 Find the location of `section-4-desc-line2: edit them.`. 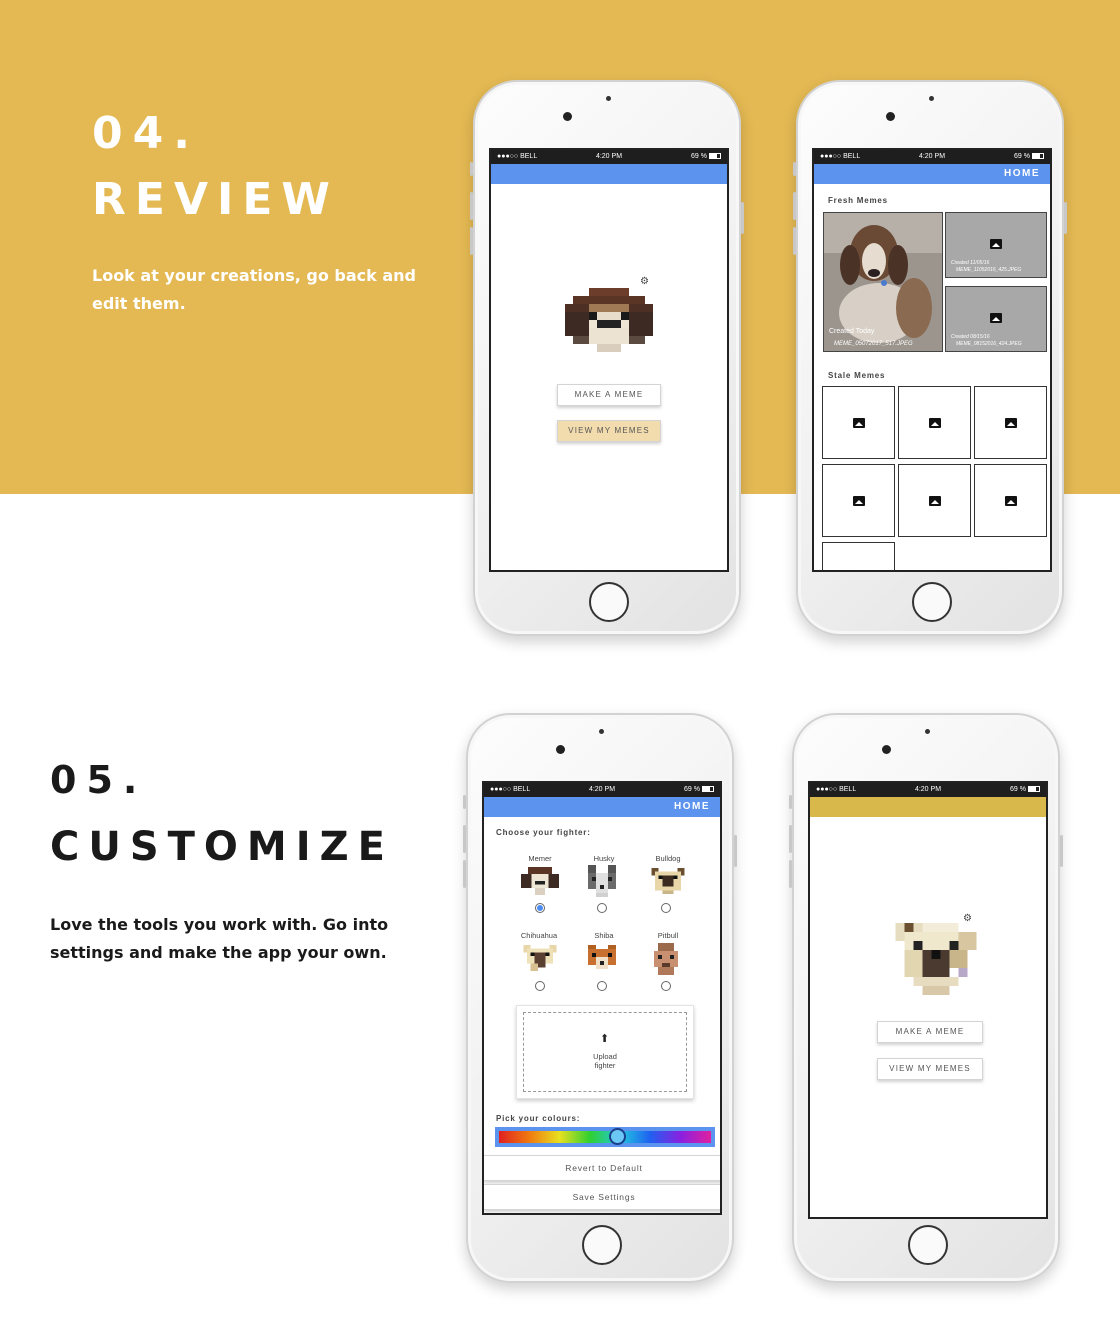

section-4-desc-line2: edit them. is located at coordinates (139, 303).